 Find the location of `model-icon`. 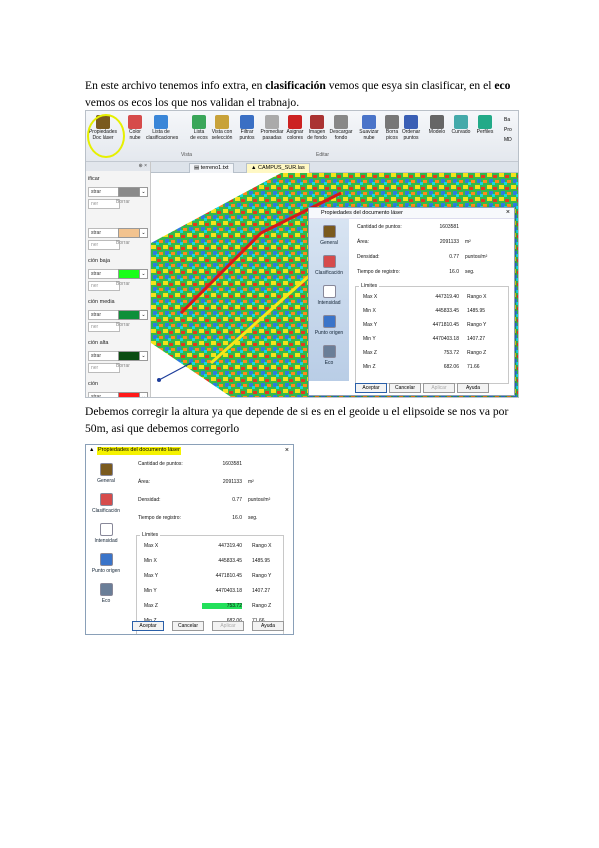

model-icon is located at coordinates (437, 122).